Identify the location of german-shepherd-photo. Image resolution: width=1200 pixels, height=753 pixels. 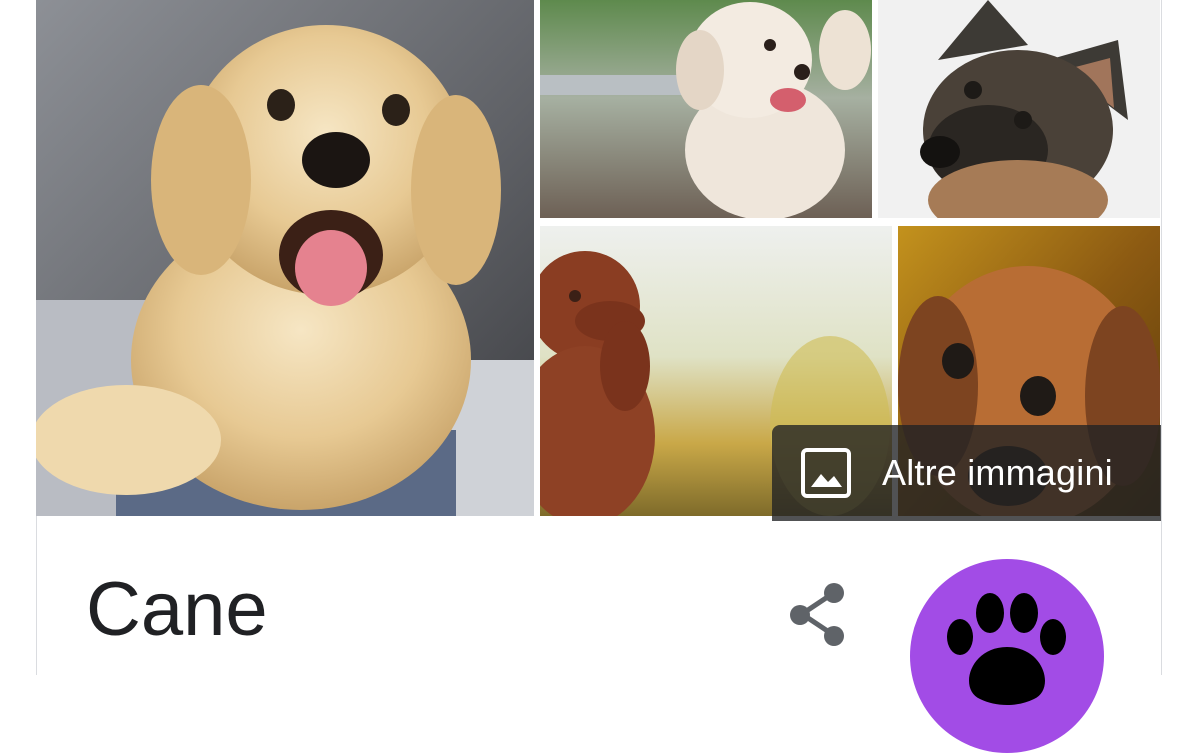
(1019, 109).